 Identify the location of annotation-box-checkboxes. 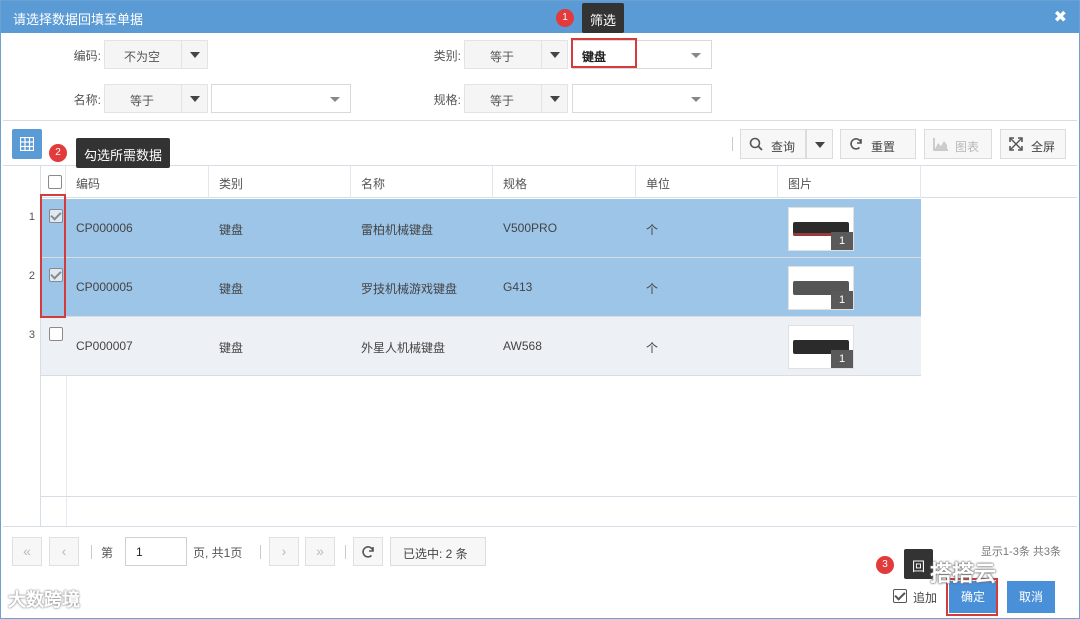
(53, 256).